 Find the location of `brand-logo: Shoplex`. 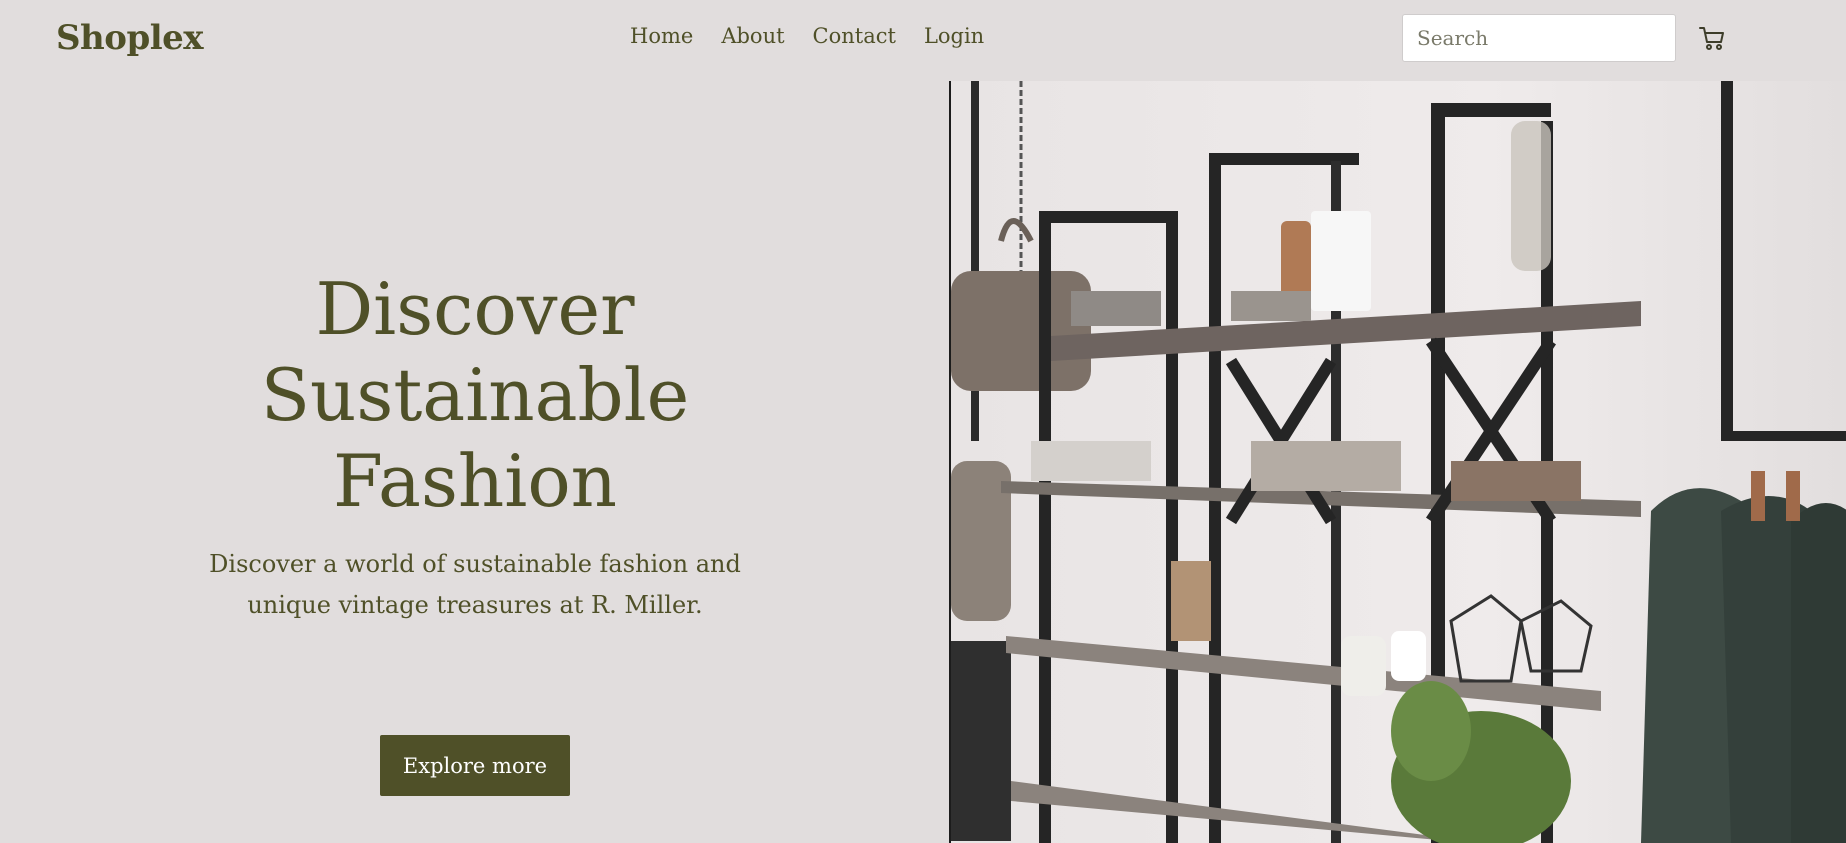

brand-logo: Shoplex is located at coordinates (130, 38).